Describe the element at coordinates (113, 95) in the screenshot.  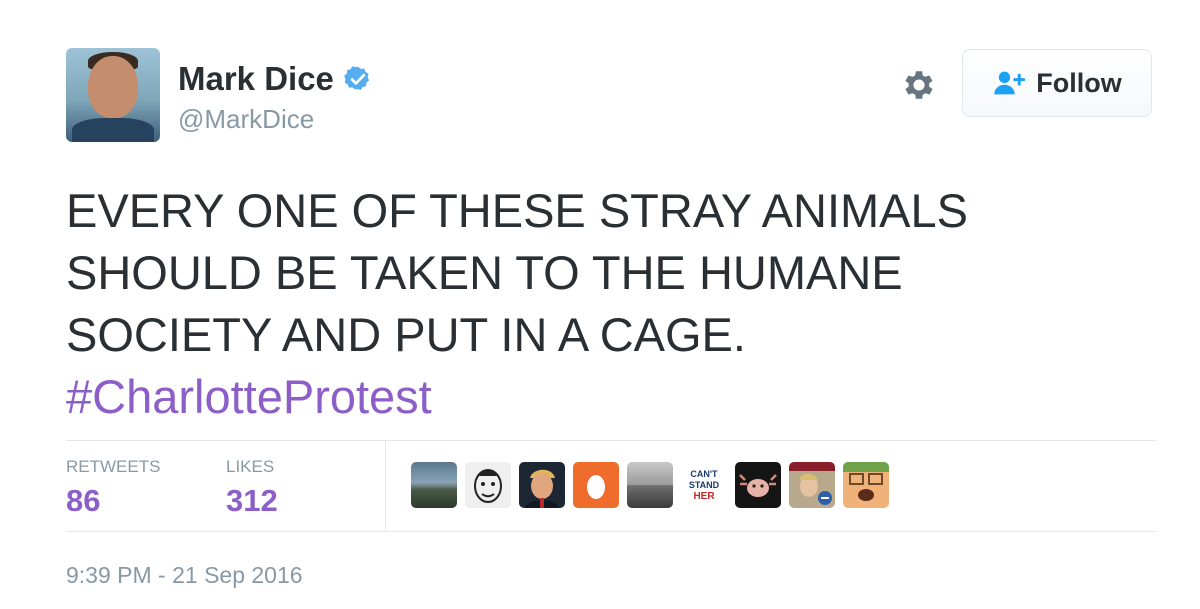
I see `user-avatar` at that location.